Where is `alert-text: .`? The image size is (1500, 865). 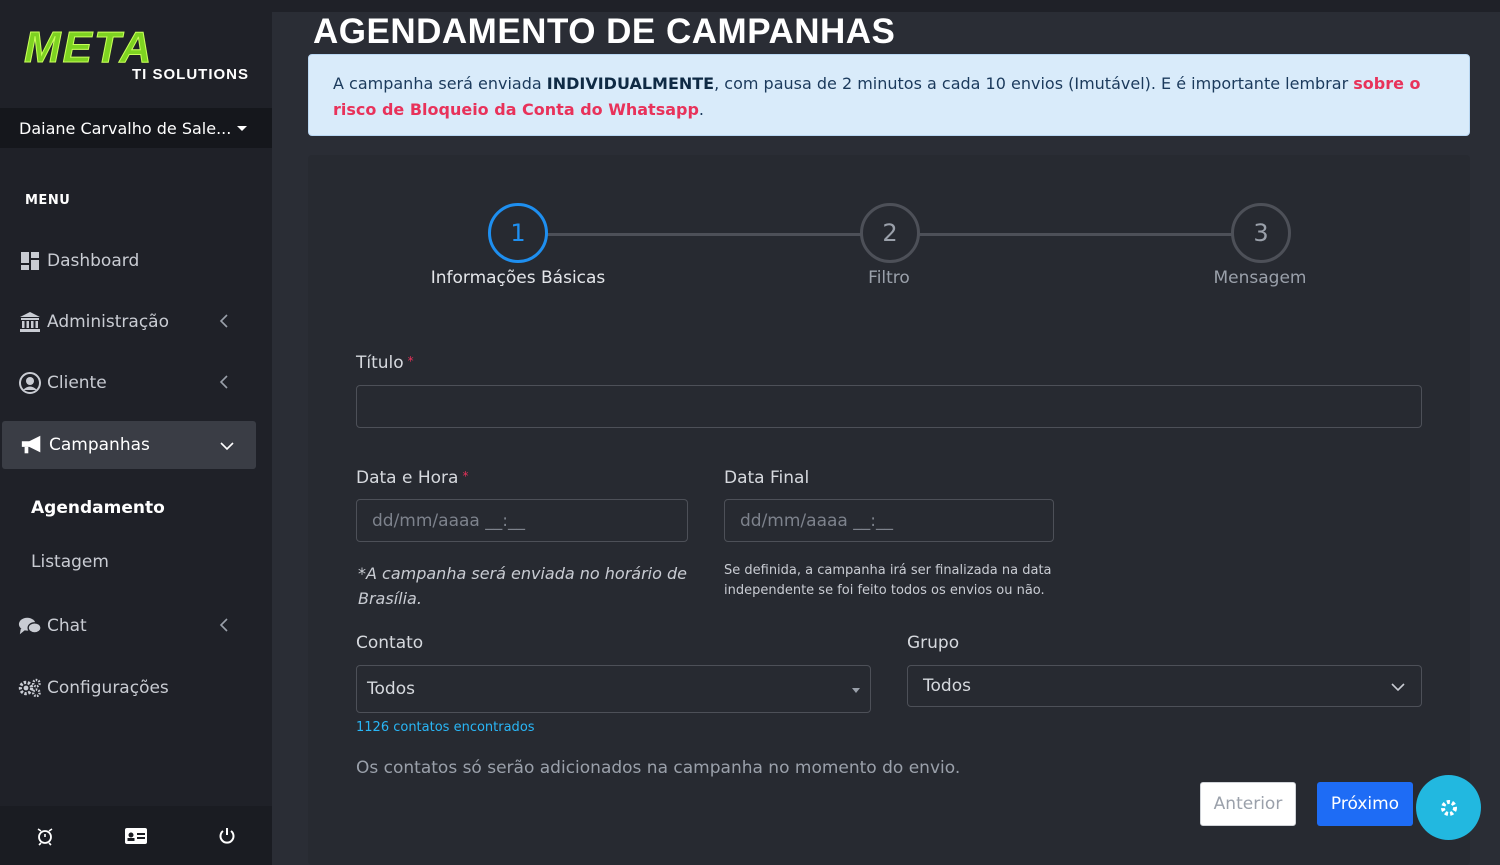 alert-text: . is located at coordinates (701, 109).